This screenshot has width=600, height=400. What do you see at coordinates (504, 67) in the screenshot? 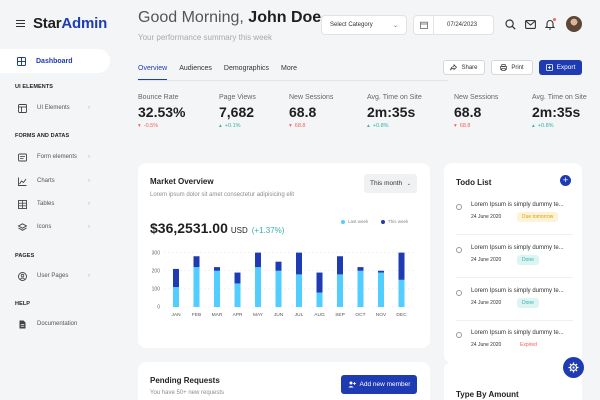
I see `printer-icon` at bounding box center [504, 67].